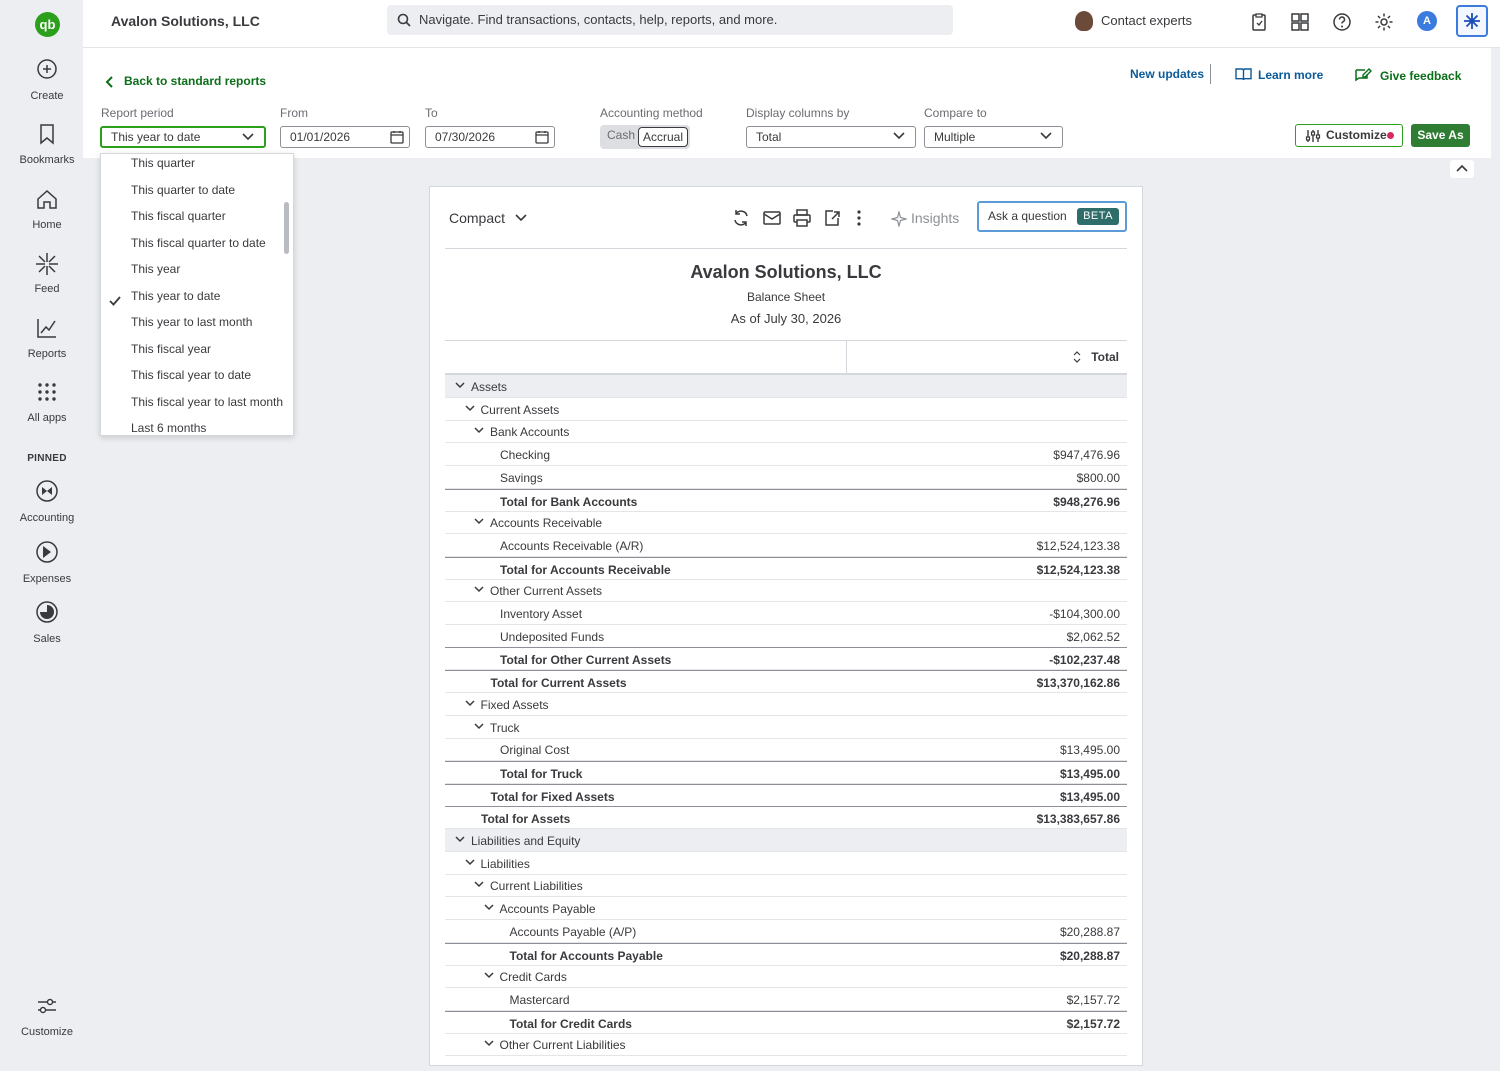 The width and height of the screenshot is (1500, 1071). Describe the element at coordinates (1462, 169) in the screenshot. I see `collapse-filters-button` at that location.